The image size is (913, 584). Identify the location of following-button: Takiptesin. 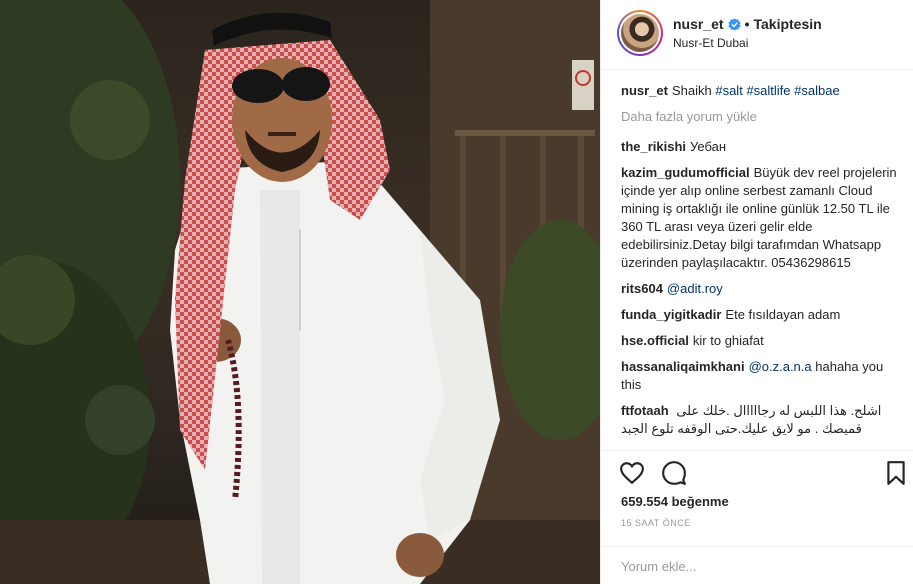
(787, 24).